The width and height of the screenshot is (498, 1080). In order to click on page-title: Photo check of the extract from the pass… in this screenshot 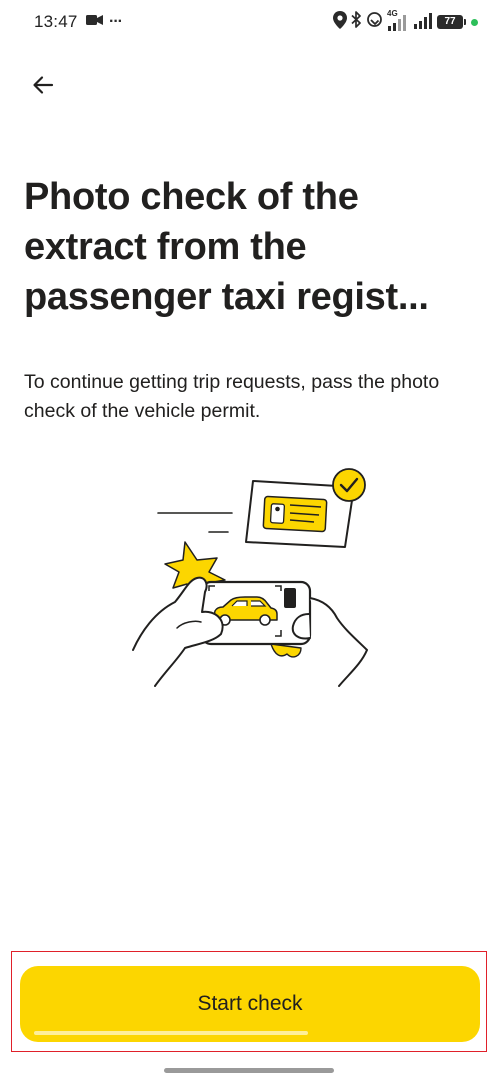, I will do `click(226, 247)`.